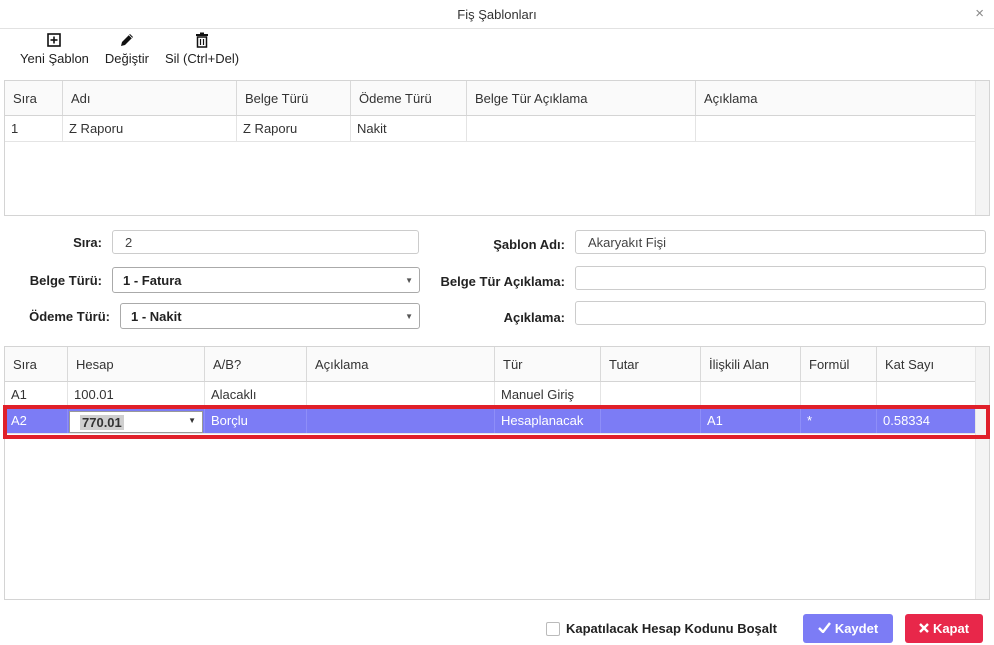 Image resolution: width=994 pixels, height=645 pixels. I want to click on toolbar: Yeni Şablon Değiştir Sil (Ctrl+Del), so click(129, 53).